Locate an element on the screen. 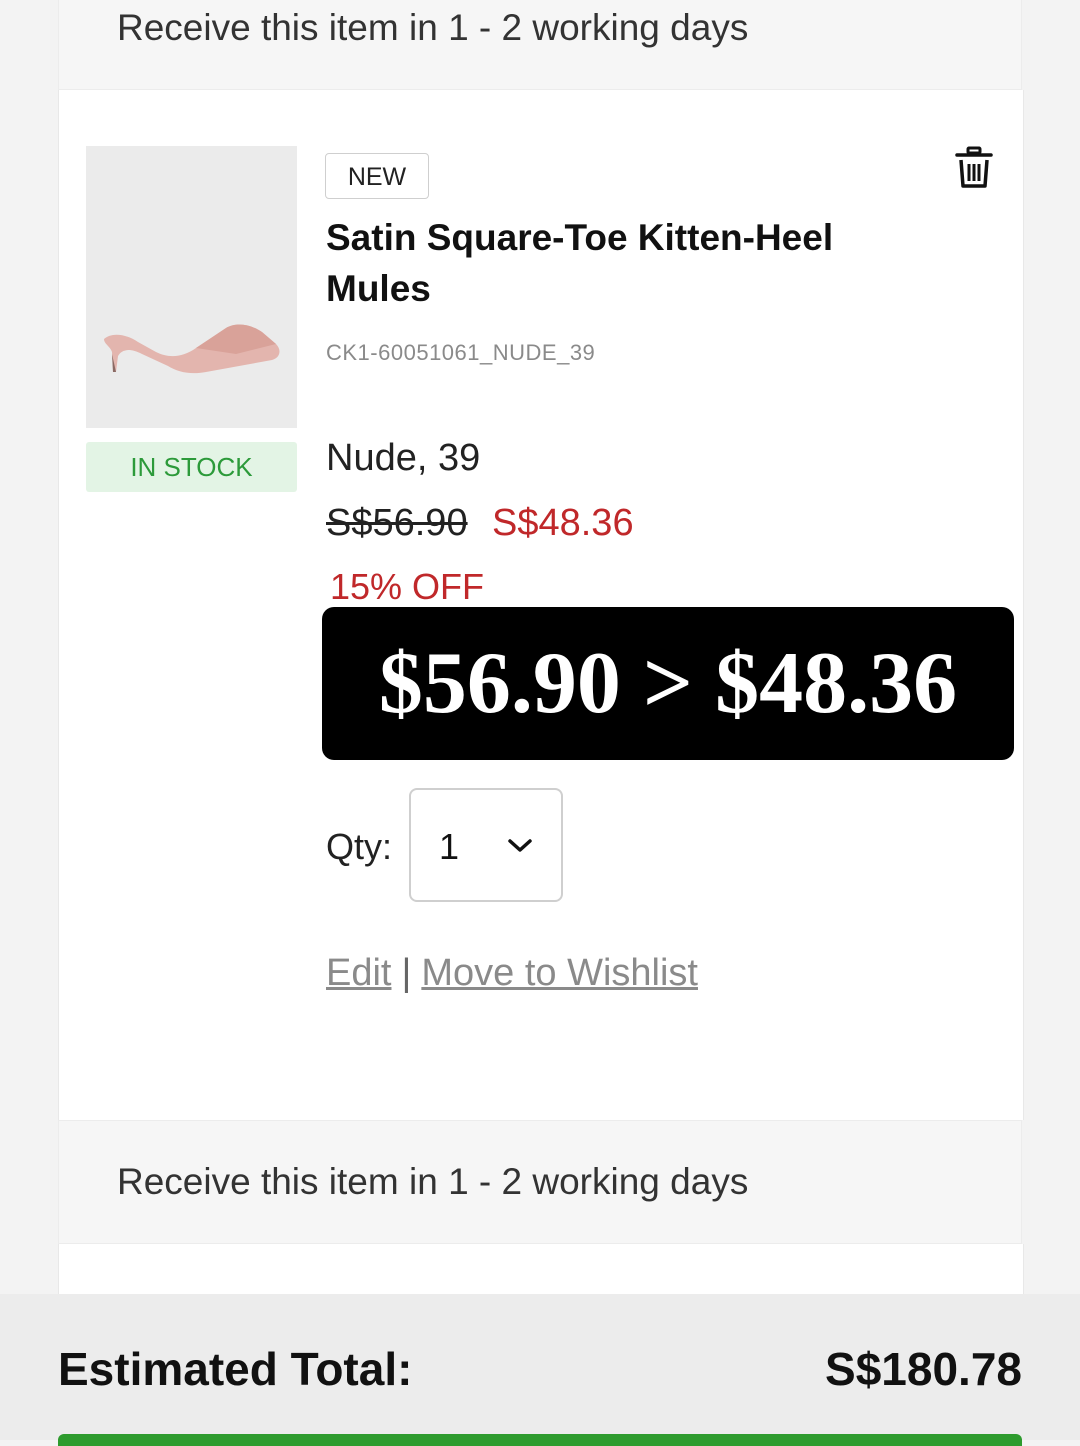 Image resolution: width=1080 pixels, height=1446 pixels. edit-link: Edit is located at coordinates (358, 973).